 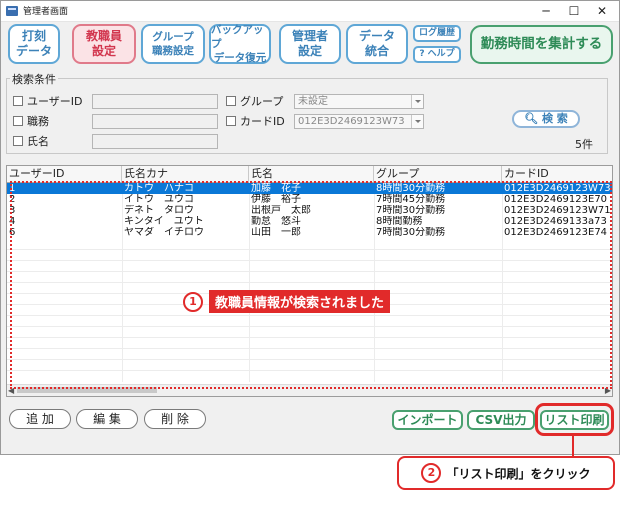 I want to click on cell-card-id: 012E3D2469123E70, so click(x=556, y=199).